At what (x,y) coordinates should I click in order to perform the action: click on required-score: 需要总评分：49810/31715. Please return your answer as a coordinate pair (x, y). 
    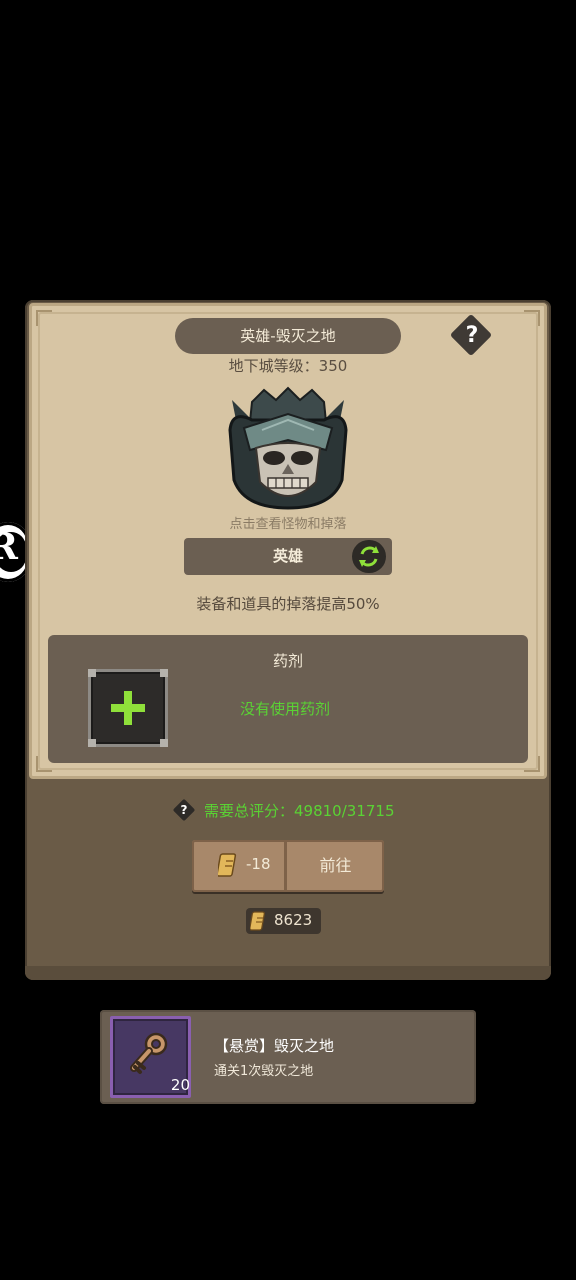
    Looking at the image, I should click on (299, 811).